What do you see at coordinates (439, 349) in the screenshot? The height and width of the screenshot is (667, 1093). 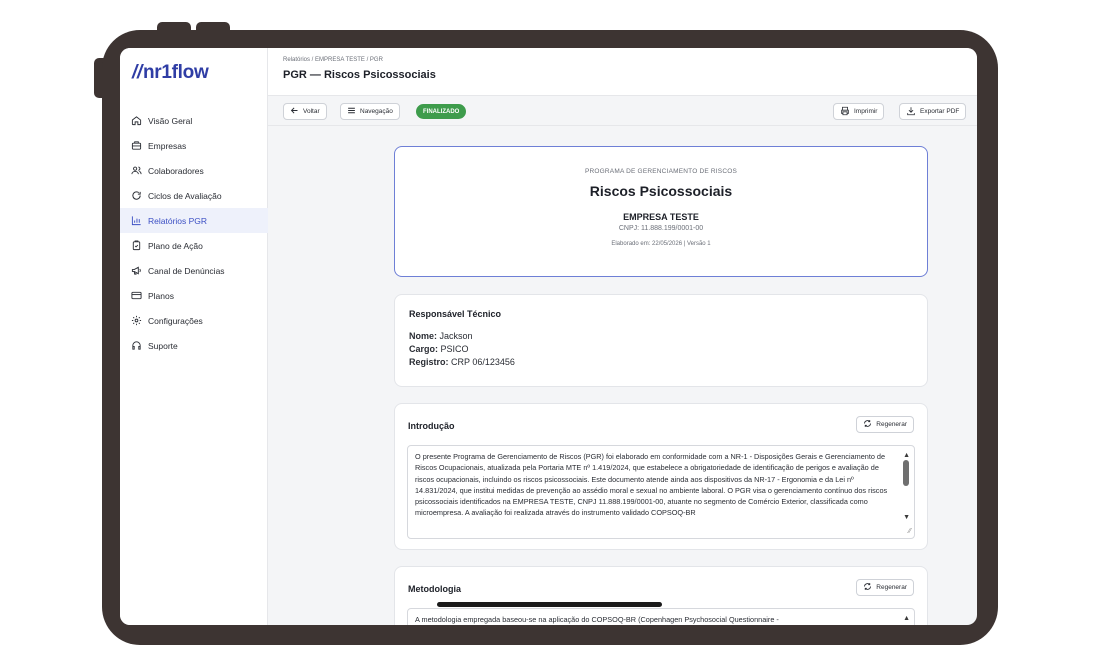 I see `responsible-role: Cargo: PSICO` at bounding box center [439, 349].